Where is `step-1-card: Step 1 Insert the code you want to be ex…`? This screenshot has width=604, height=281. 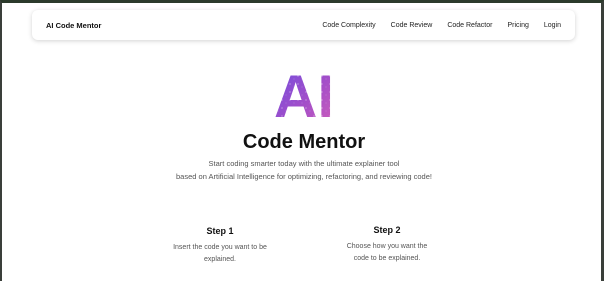 step-1-card: Step 1 Insert the code you want to be ex… is located at coordinates (220, 245).